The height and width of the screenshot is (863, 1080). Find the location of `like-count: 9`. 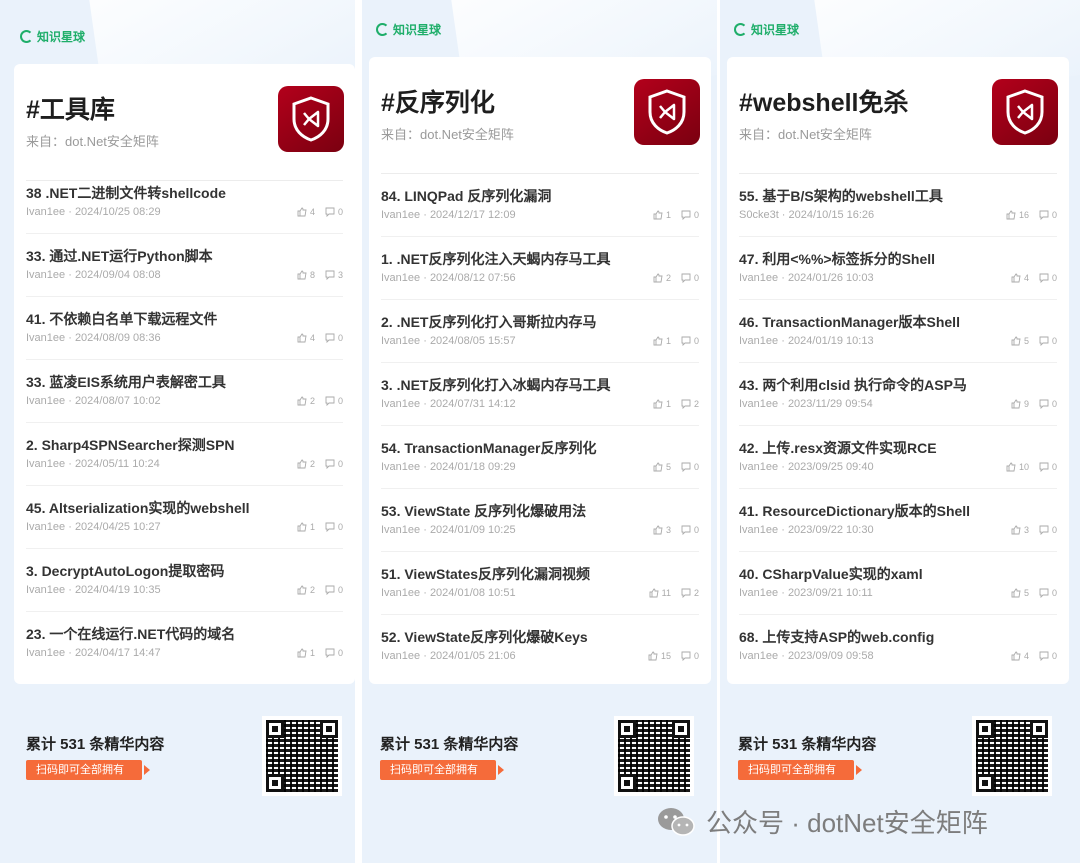

like-count: 9 is located at coordinates (1026, 404).